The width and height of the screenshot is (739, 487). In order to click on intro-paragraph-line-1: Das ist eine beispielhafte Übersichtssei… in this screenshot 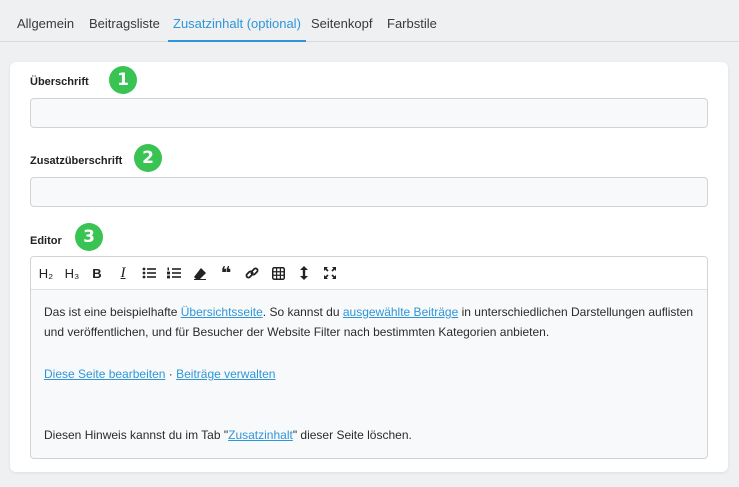, I will do `click(368, 312)`.